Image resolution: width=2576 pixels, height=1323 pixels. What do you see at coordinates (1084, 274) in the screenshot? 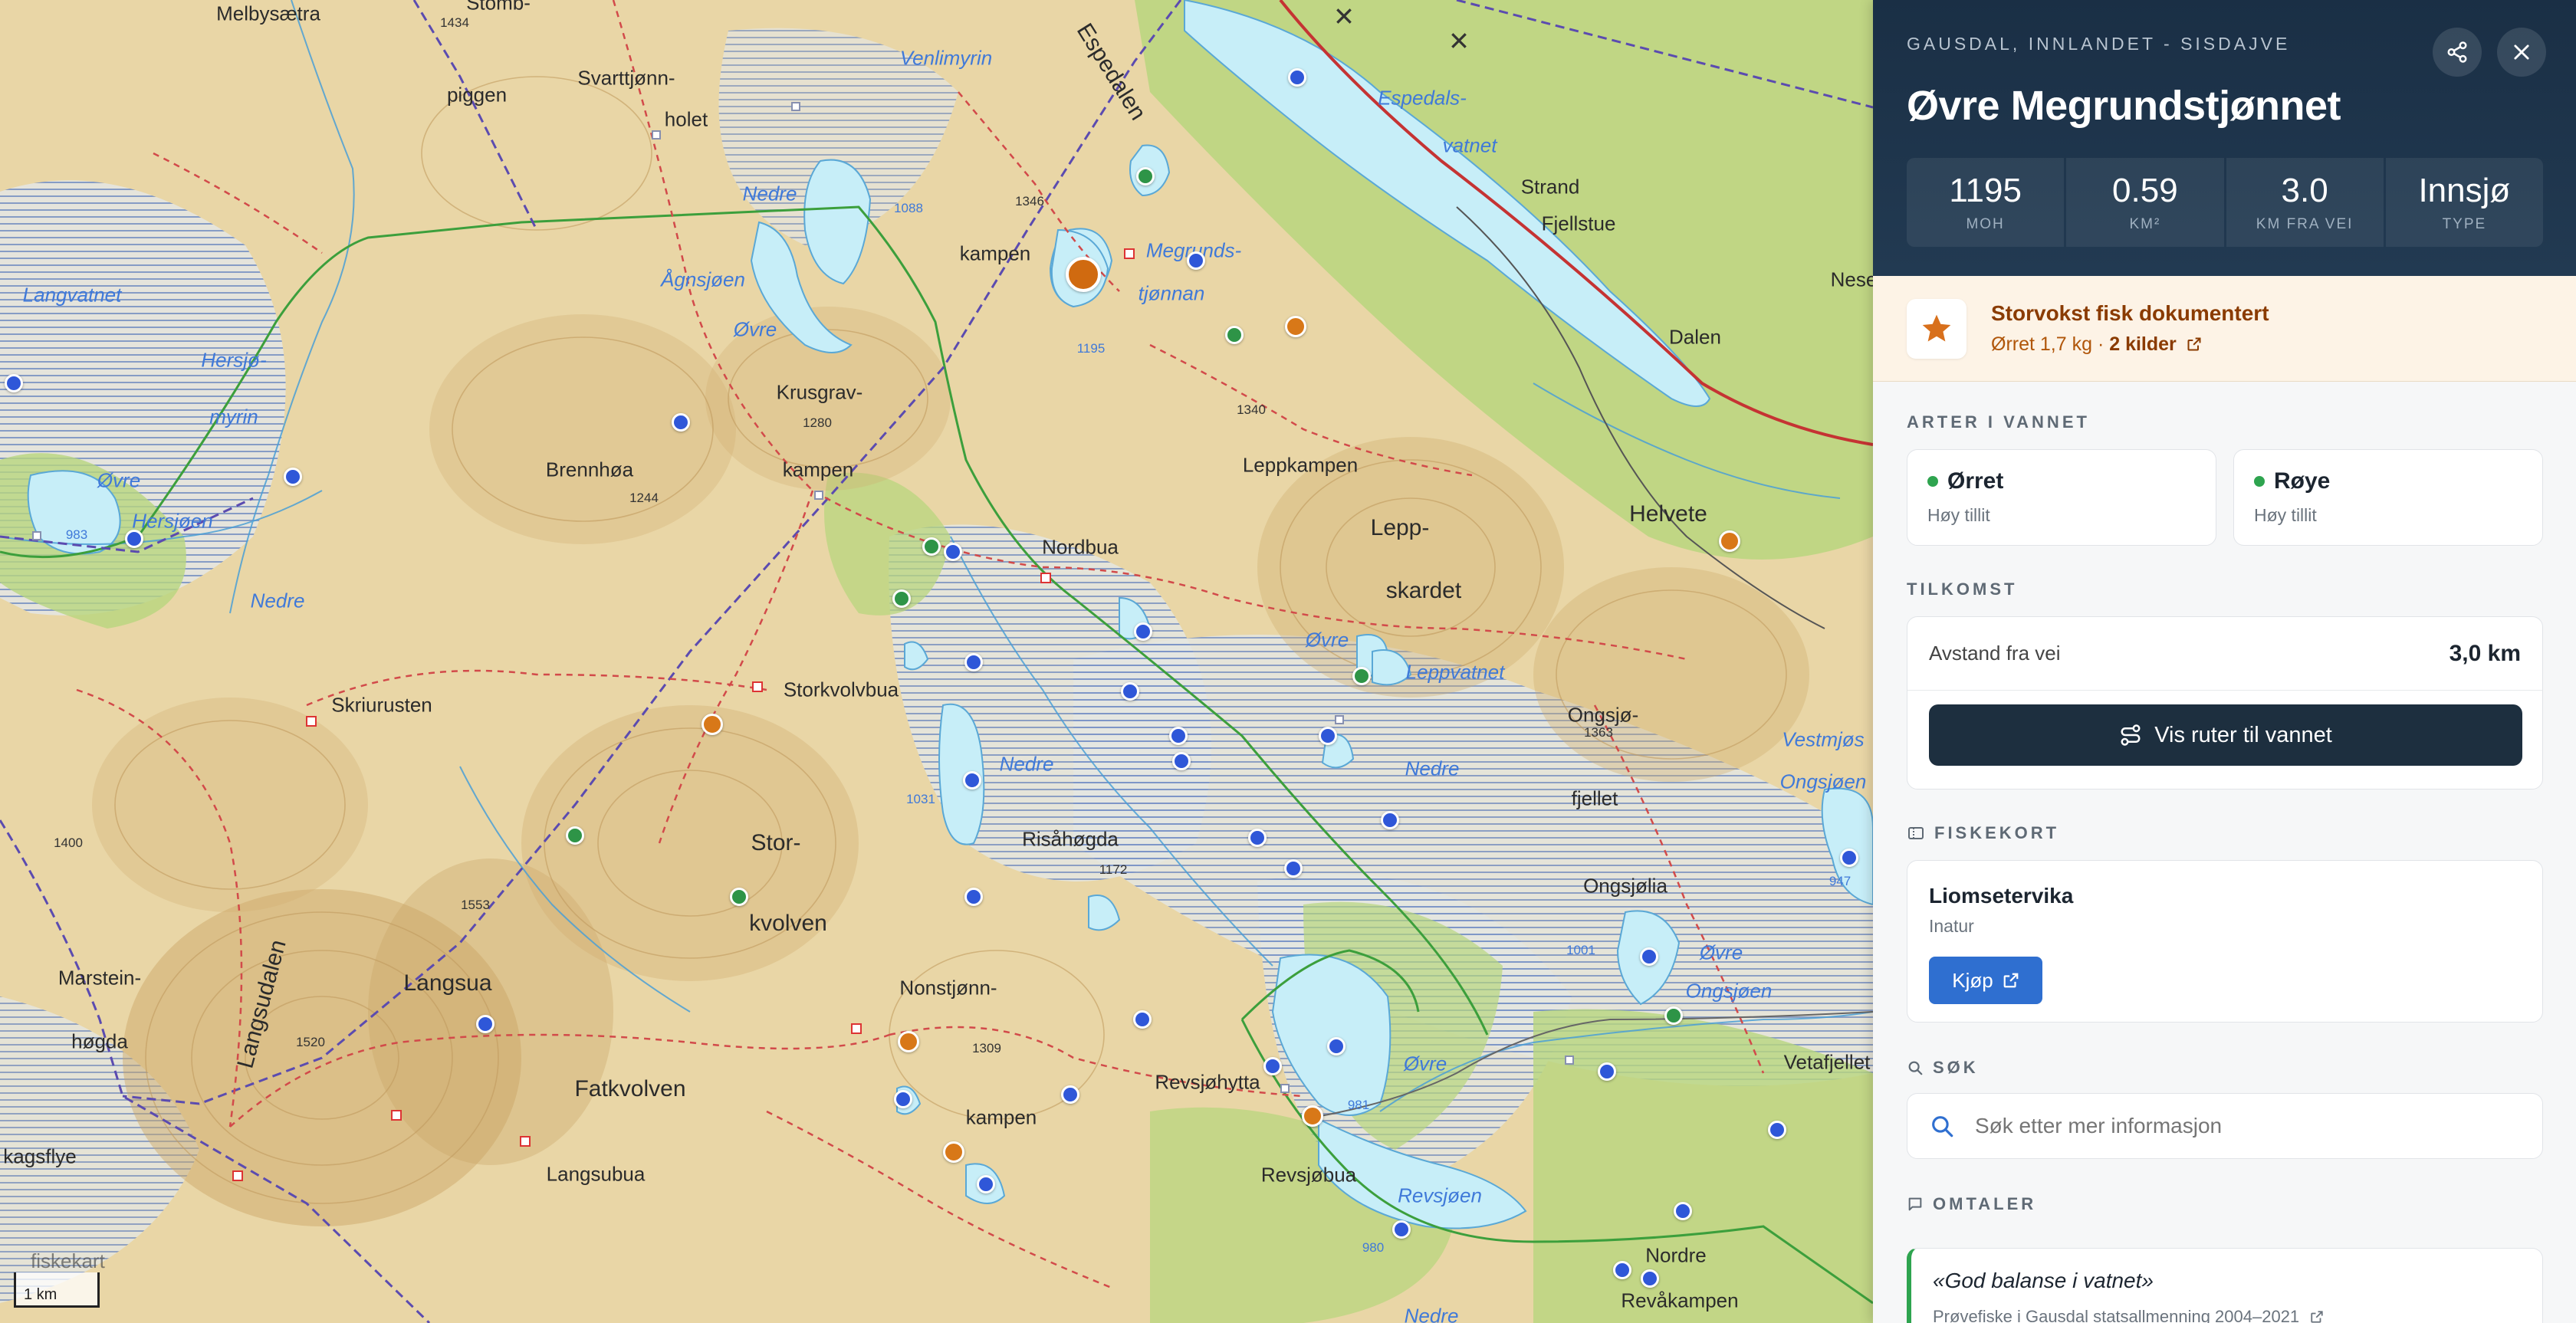
I see `selected-lake-marker` at bounding box center [1084, 274].